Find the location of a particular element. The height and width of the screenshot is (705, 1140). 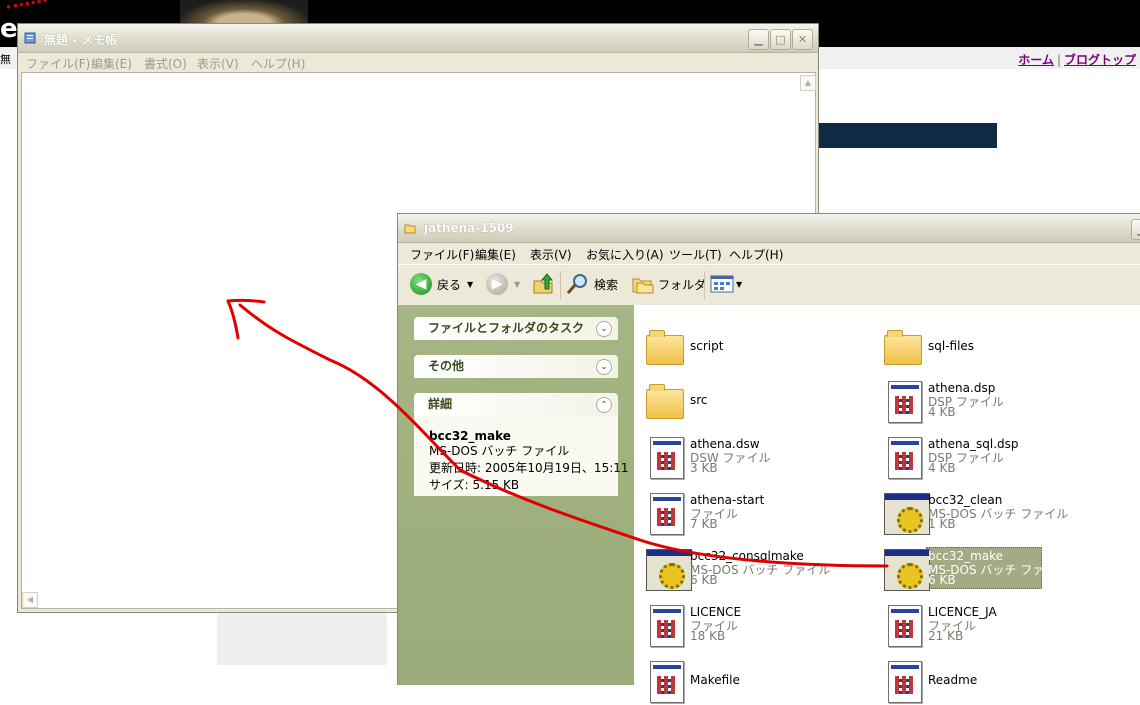

home-link: ホーム is located at coordinates (1036, 60).